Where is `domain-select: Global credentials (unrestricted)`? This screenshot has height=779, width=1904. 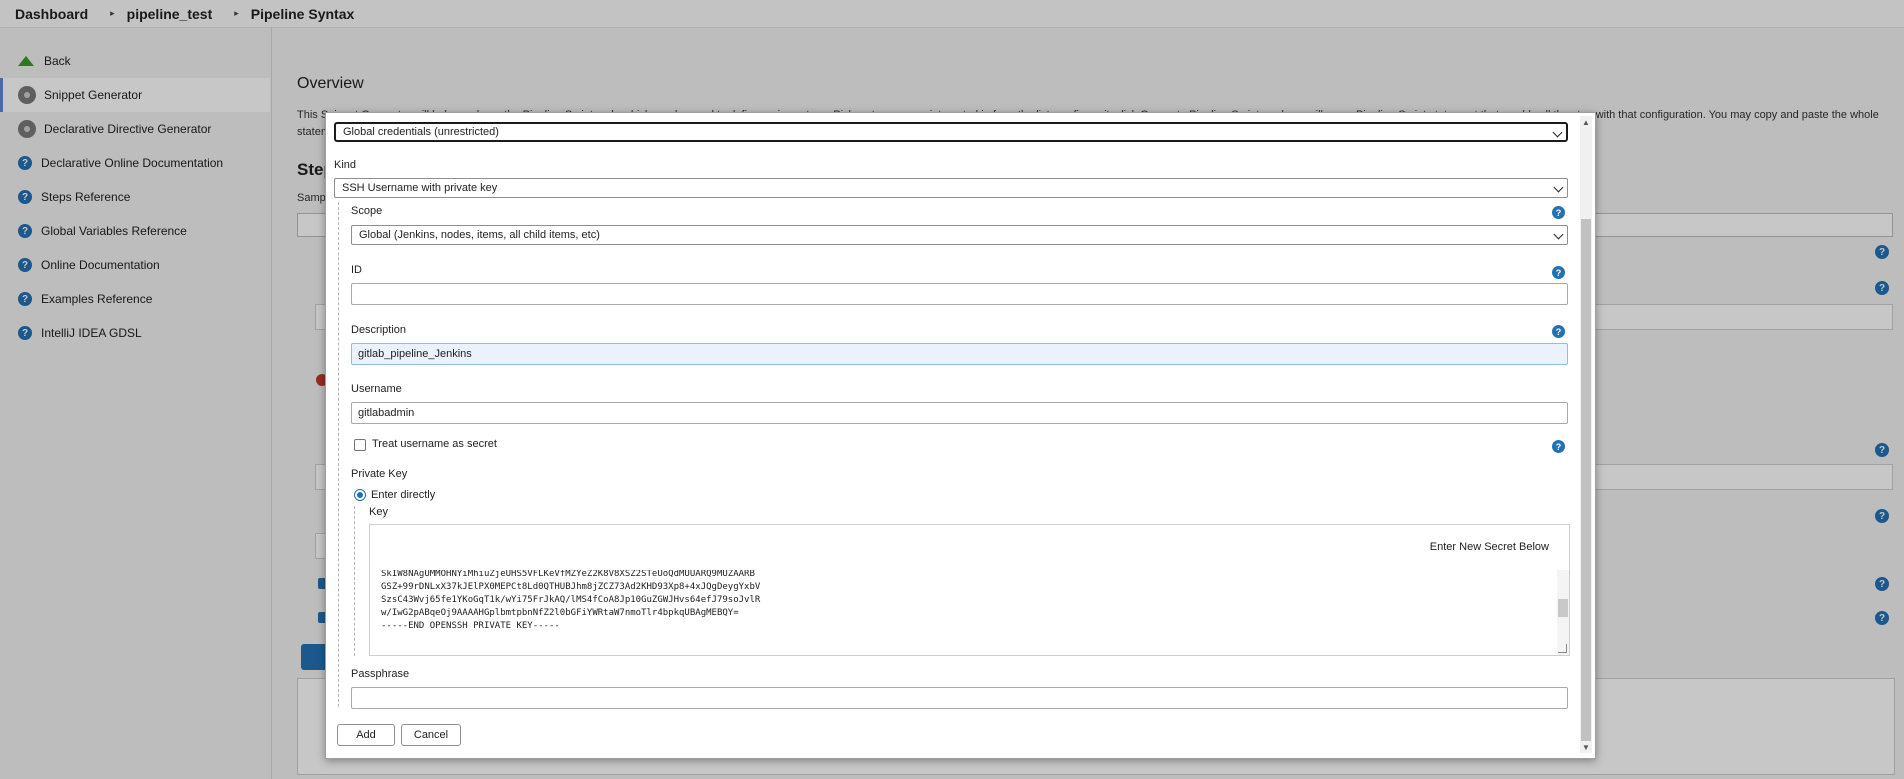 domain-select: Global credentials (unrestricted) is located at coordinates (951, 132).